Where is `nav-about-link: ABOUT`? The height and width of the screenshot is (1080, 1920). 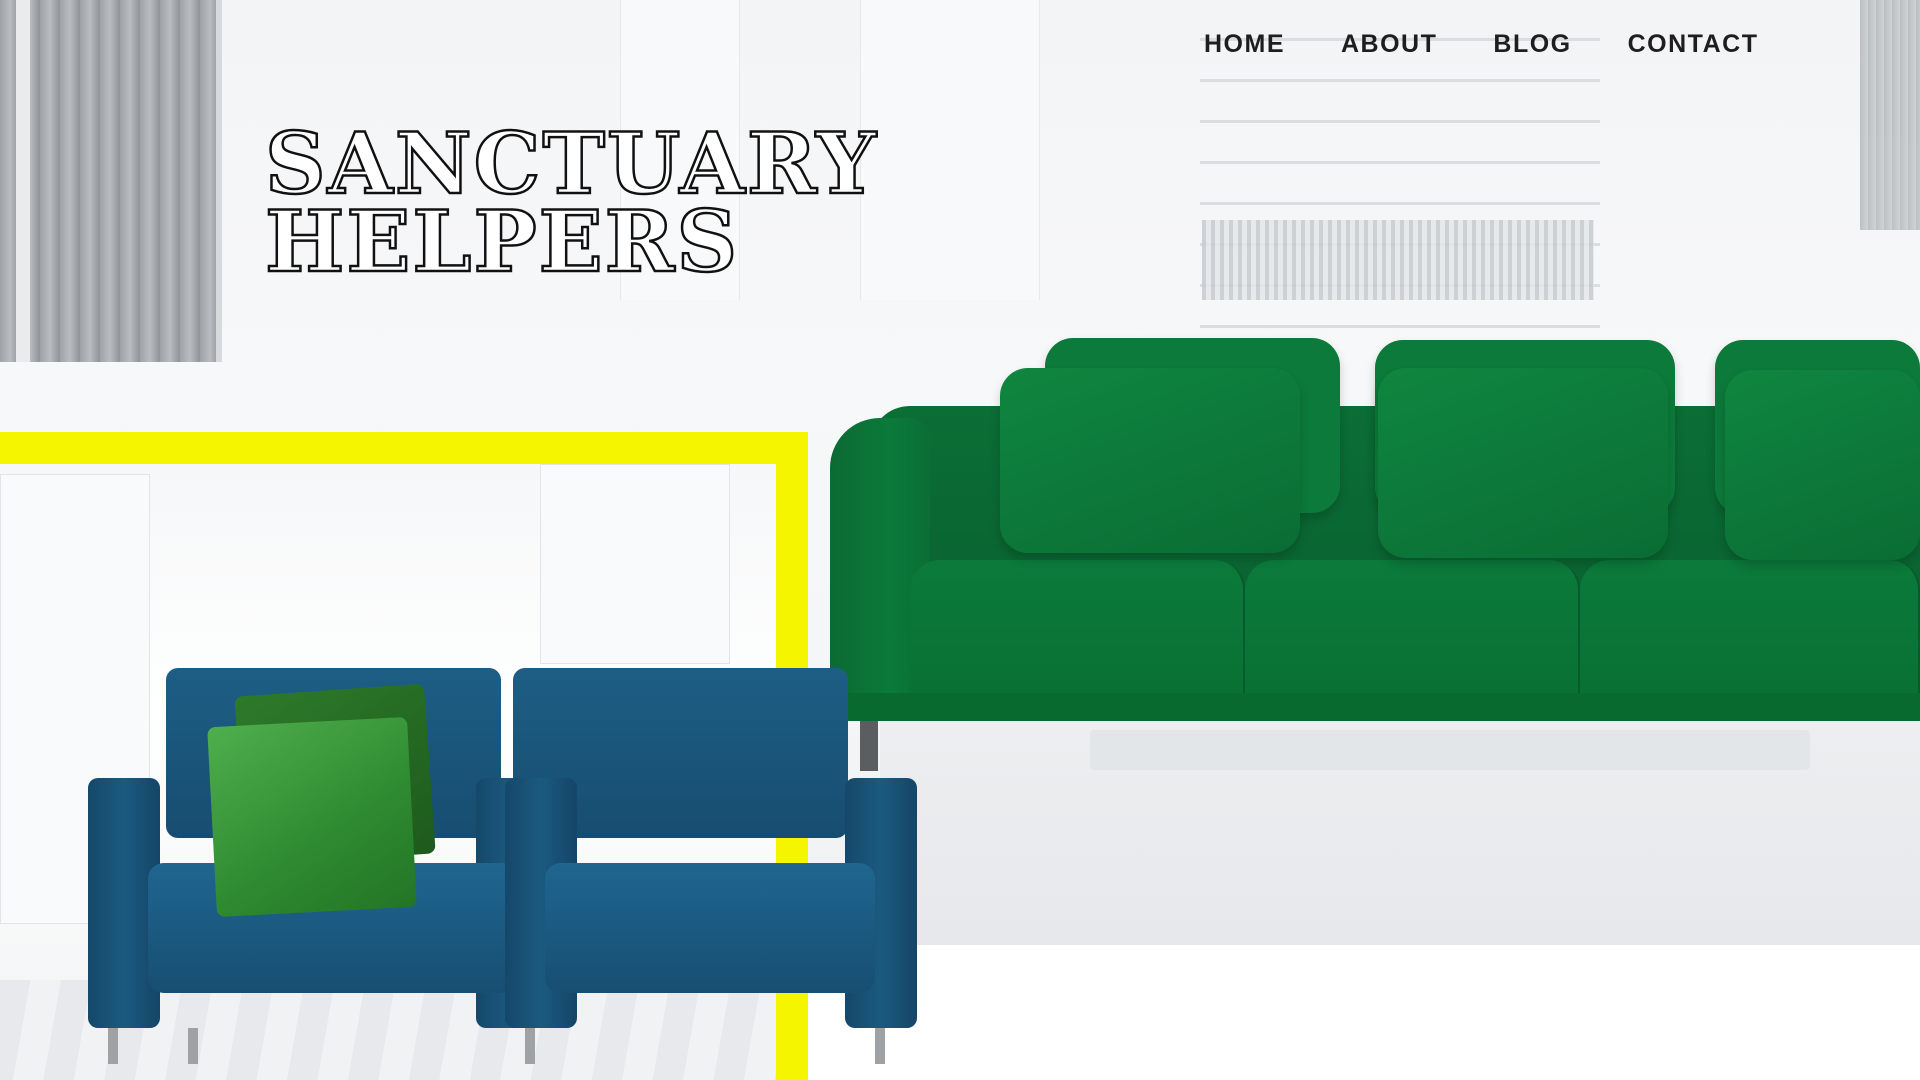
nav-about-link: ABOUT is located at coordinates (1389, 44).